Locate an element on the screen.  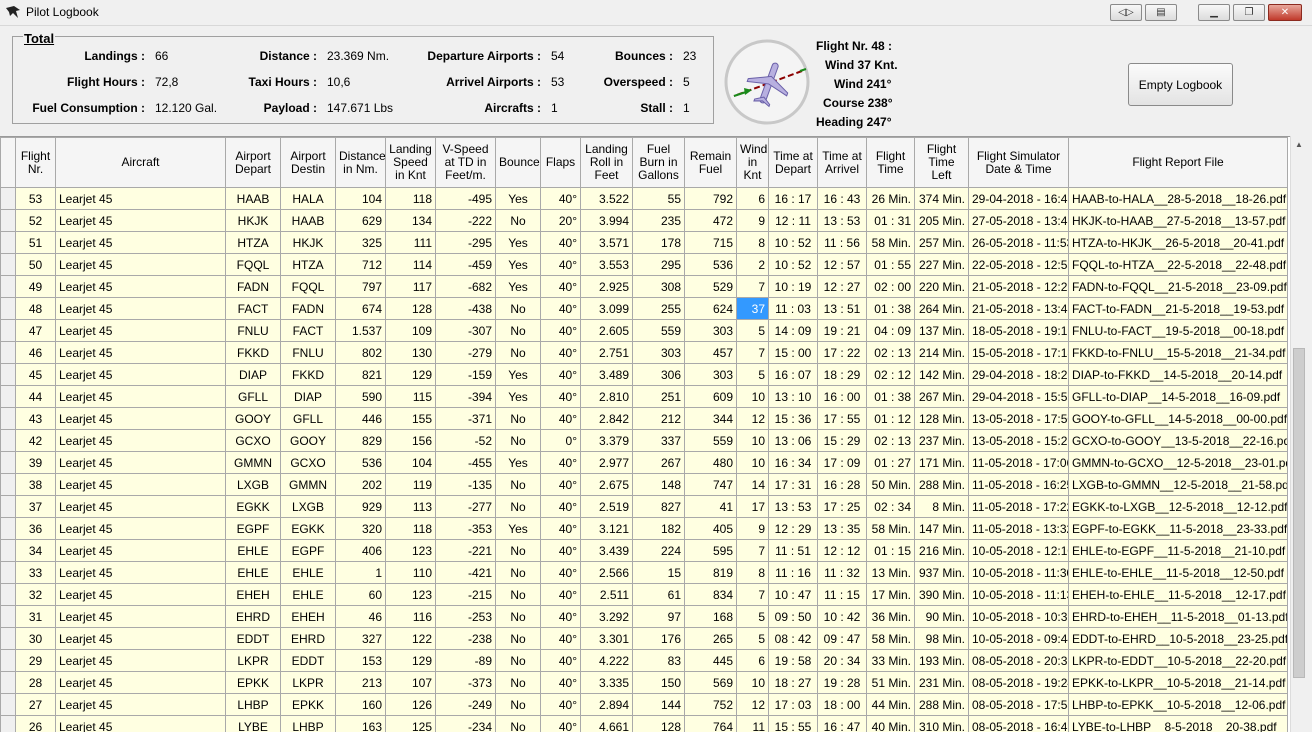
table-cell: 265 is located at coordinates (710, 638).